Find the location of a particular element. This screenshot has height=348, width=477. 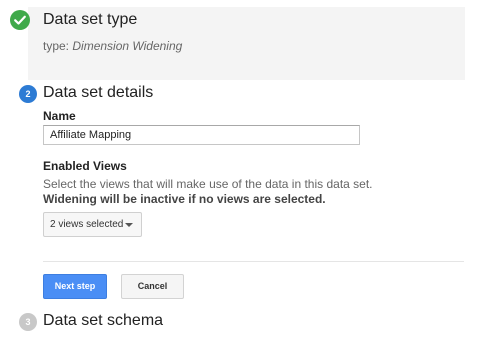

enabled-views-label: Enabled Views is located at coordinates (85, 166).